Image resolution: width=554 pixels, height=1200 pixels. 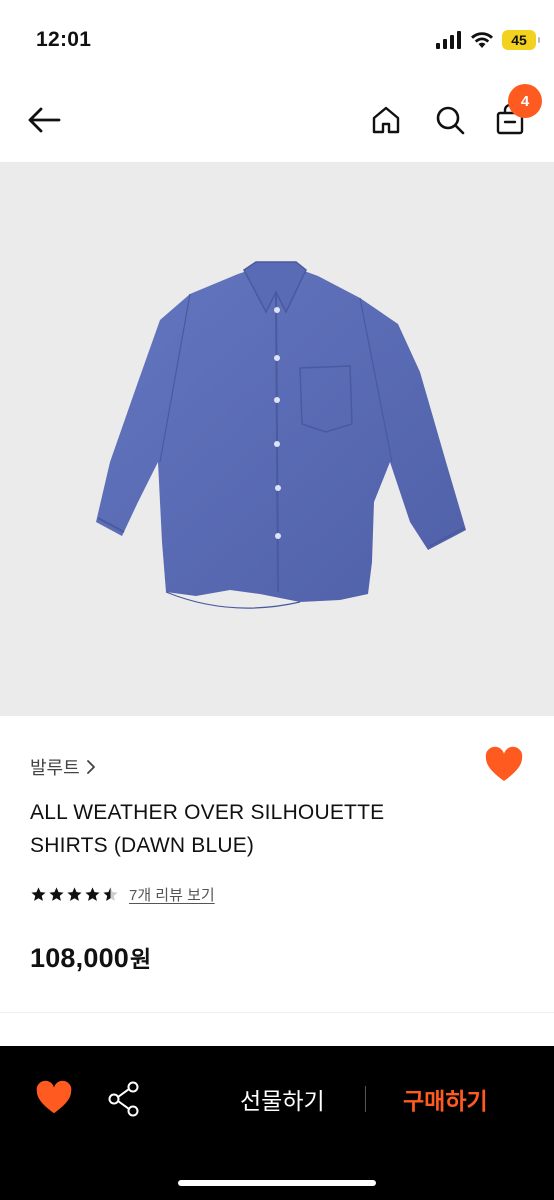 I want to click on product-title-line-1: ALL WEATHER OVER SILHOUETTE, so click(x=207, y=812).